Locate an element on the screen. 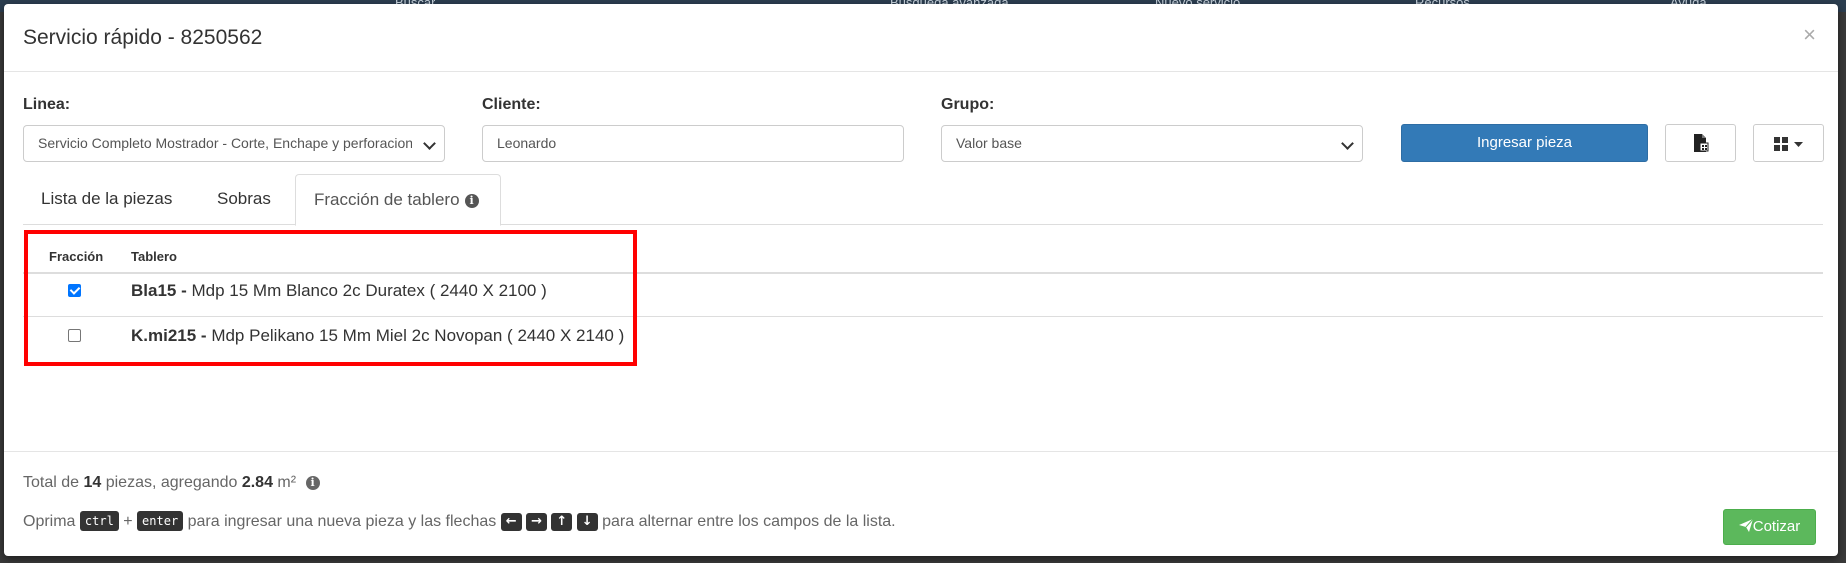 The image size is (1846, 563). document-button is located at coordinates (1700, 143).